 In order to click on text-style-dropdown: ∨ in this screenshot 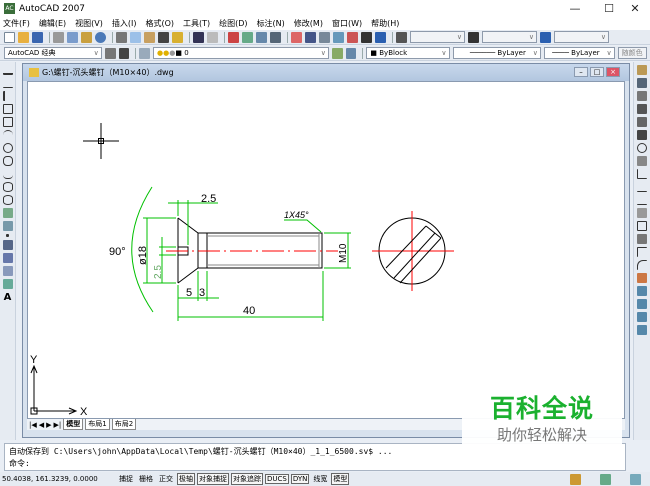, I will do `click(437, 37)`.